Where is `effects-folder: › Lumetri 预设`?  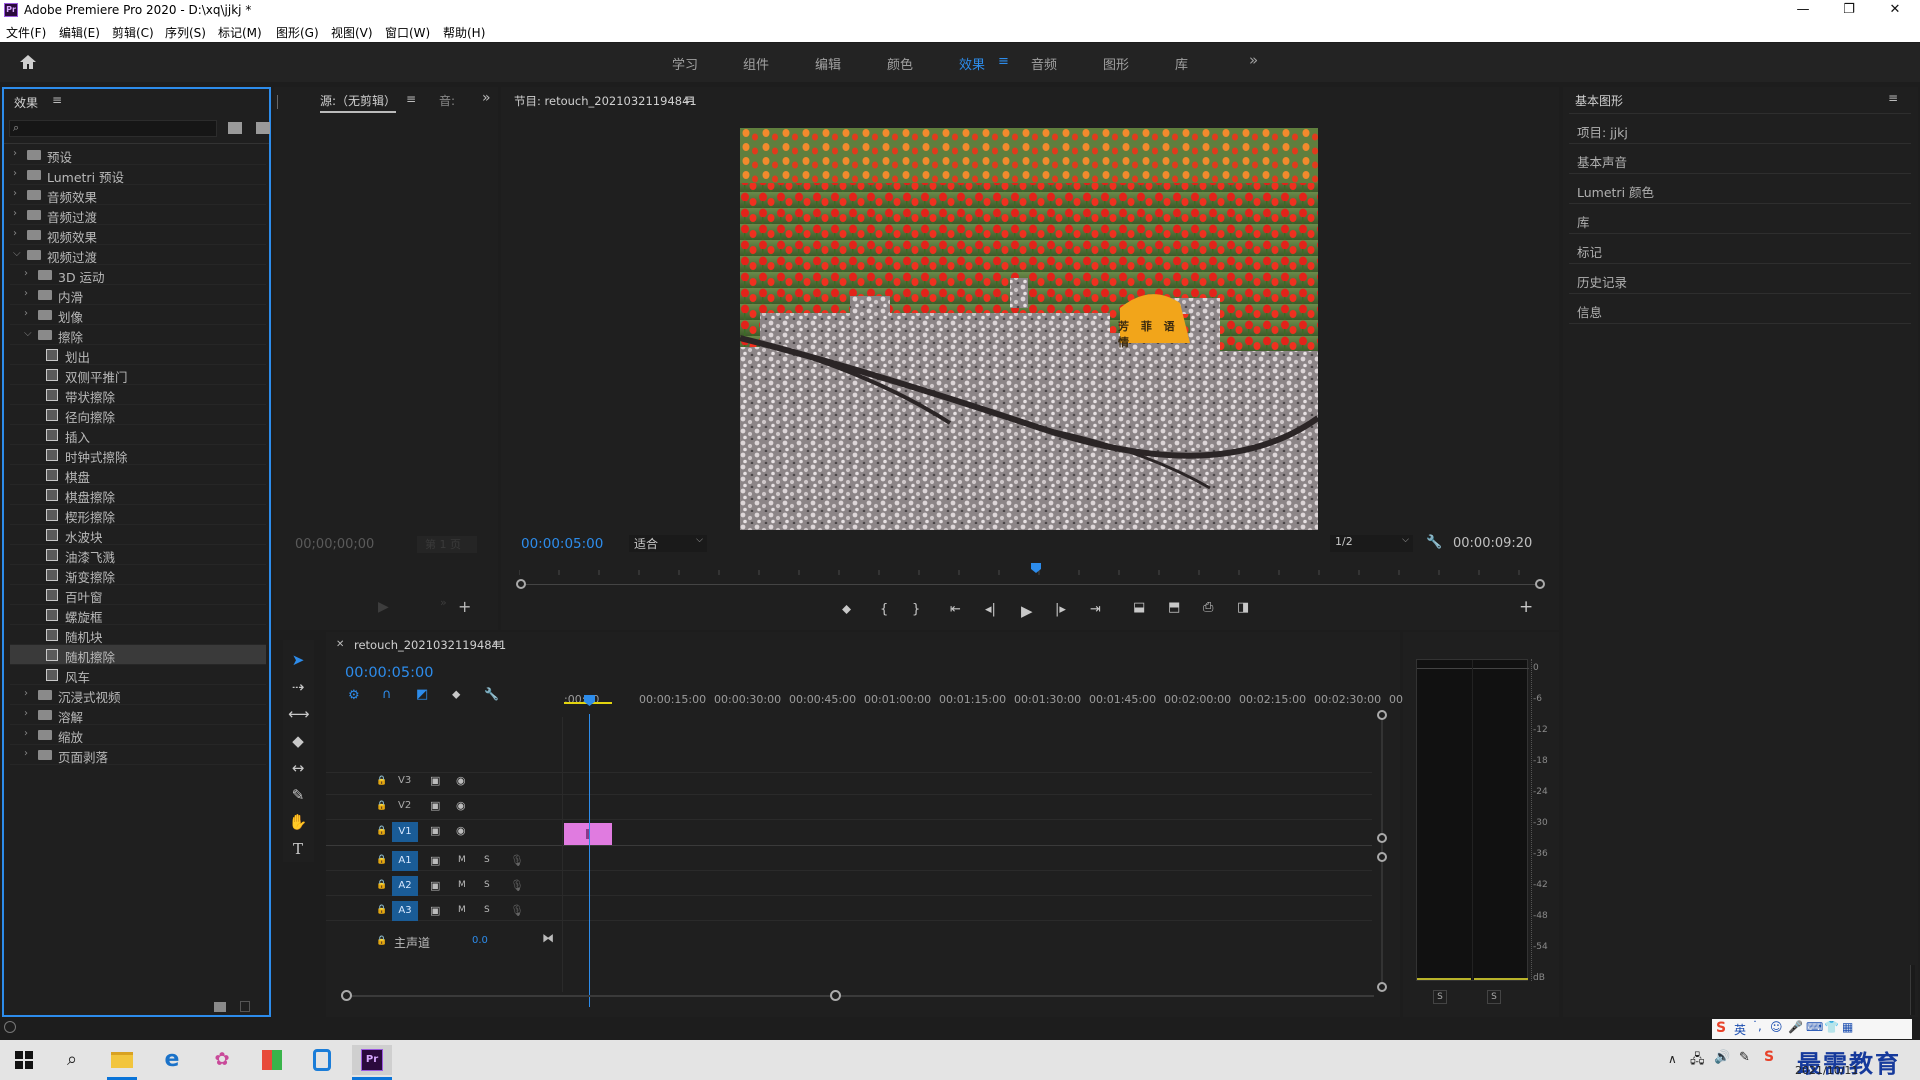
effects-folder: › Lumetri 预设 is located at coordinates (138, 175).